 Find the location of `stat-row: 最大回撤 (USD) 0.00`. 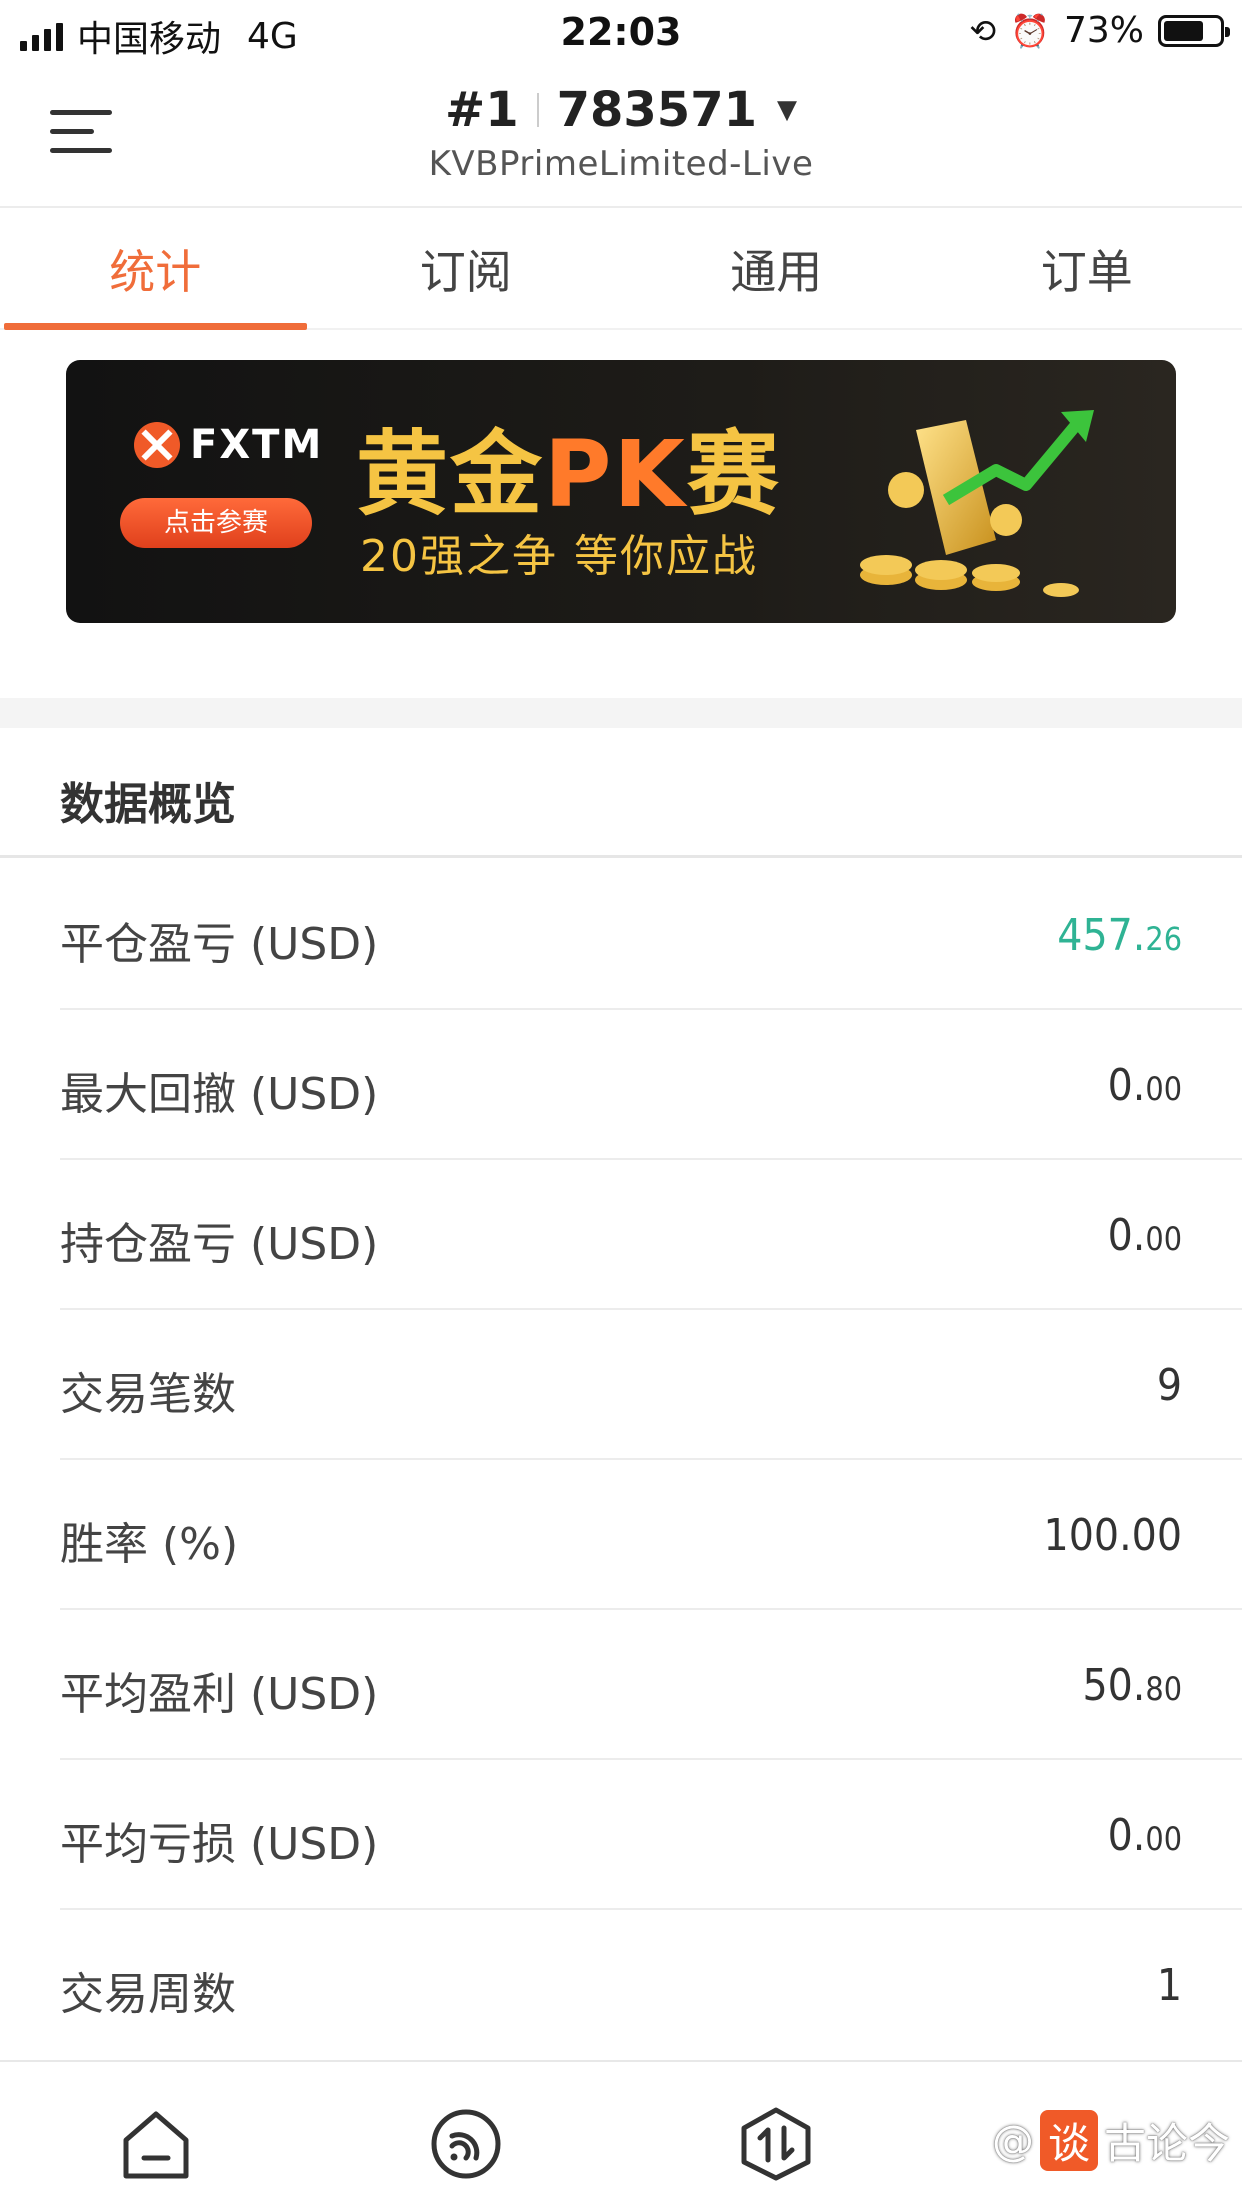

stat-row: 最大回撤 (USD) 0.00 is located at coordinates (651, 1085).